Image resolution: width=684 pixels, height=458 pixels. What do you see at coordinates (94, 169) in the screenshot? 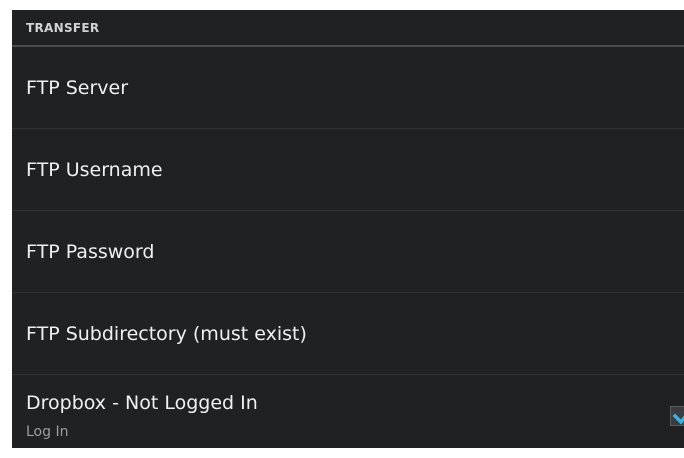
I see `pref-title: FTP Username` at bounding box center [94, 169].